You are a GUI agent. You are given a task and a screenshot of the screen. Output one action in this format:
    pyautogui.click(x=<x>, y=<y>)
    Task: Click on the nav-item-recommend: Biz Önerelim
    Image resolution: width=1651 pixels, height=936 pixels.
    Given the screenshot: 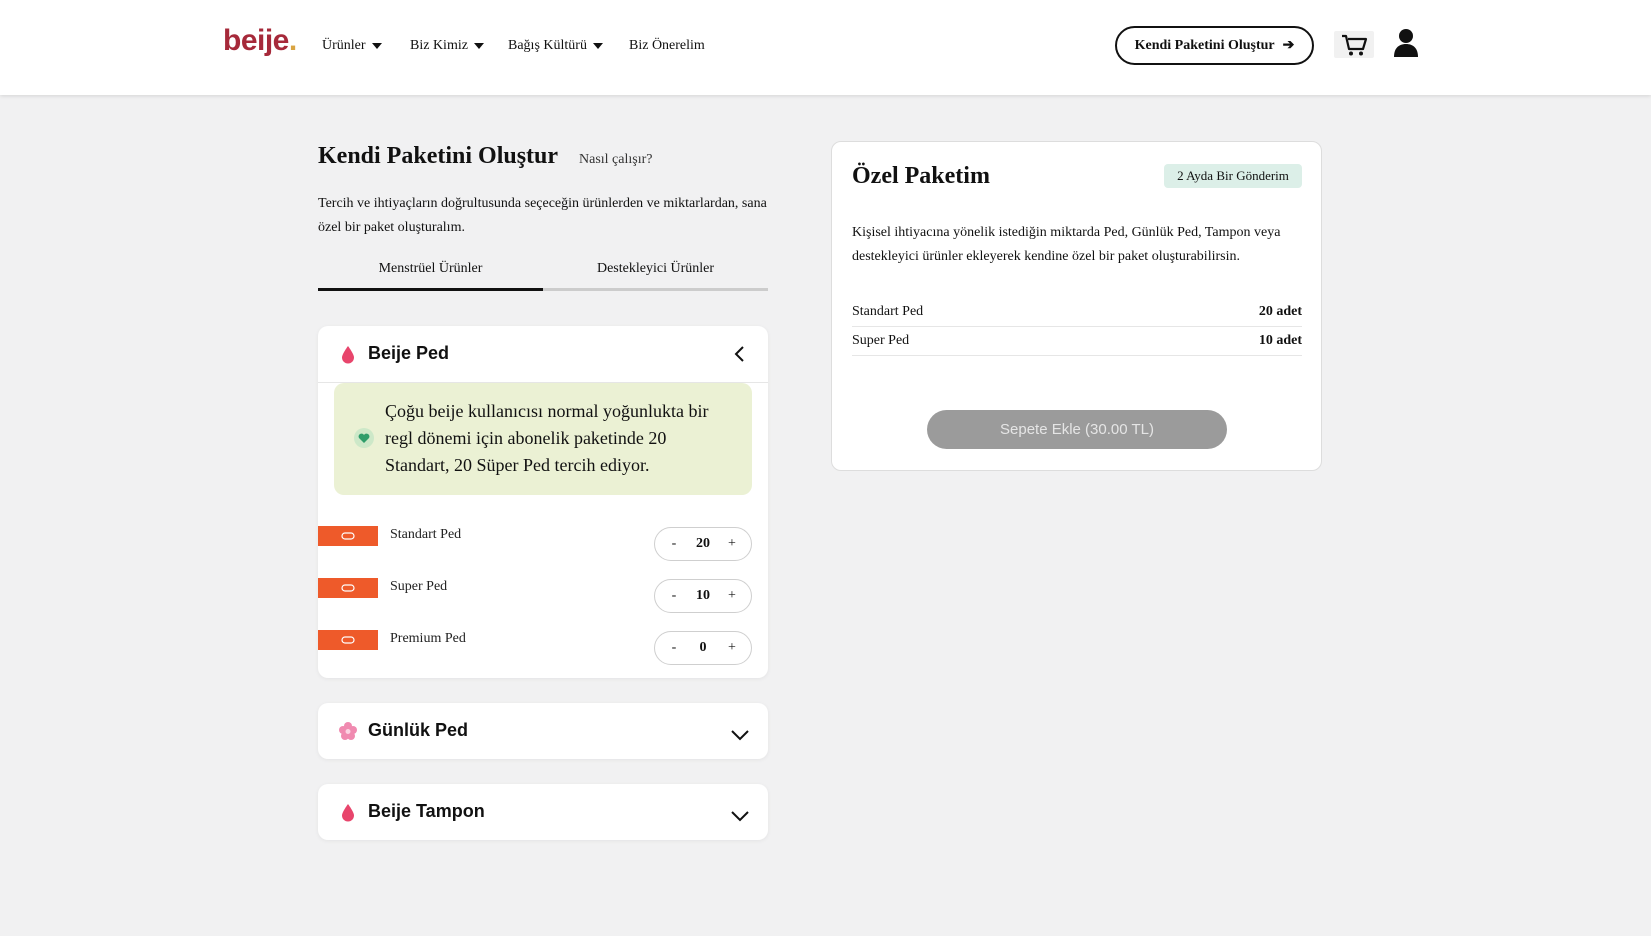 What is the action you would take?
    pyautogui.click(x=667, y=46)
    